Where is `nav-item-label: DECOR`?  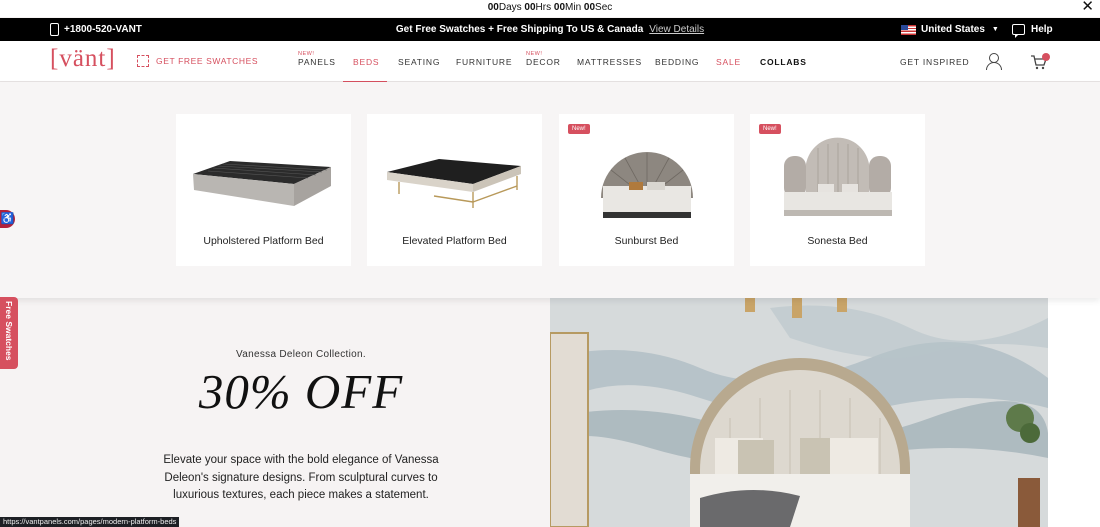
nav-item-label: DECOR is located at coordinates (543, 62).